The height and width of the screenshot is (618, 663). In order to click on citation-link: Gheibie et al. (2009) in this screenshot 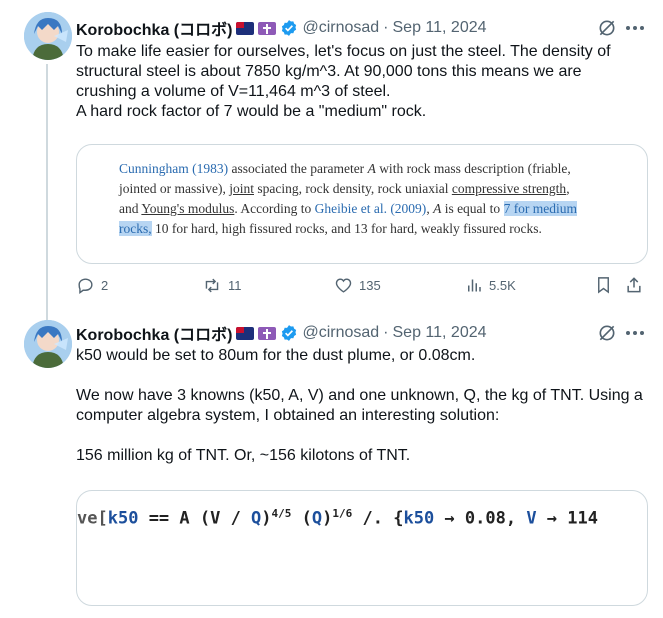, I will do `click(370, 208)`.